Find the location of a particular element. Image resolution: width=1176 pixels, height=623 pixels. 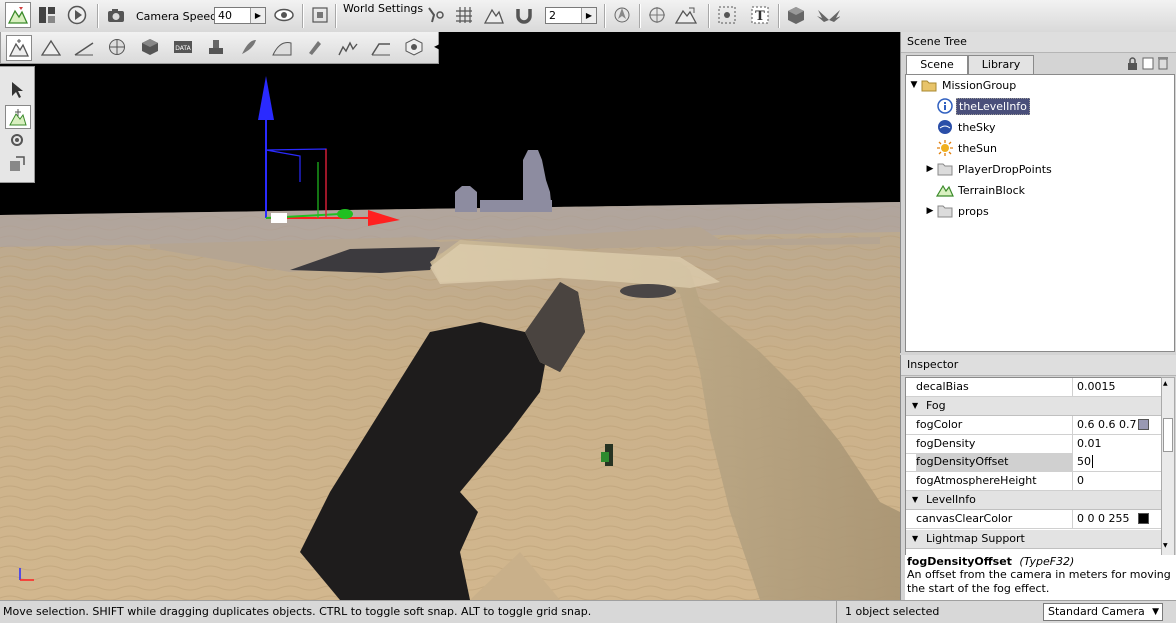

pointer-icon is located at coordinates (17, 90).